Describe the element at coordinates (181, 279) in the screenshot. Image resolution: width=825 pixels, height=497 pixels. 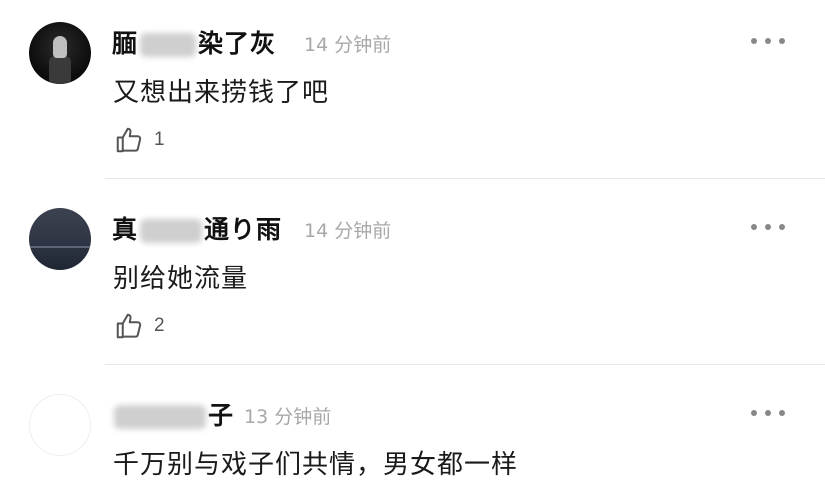
I see `comment-text: 别给她流量` at that location.